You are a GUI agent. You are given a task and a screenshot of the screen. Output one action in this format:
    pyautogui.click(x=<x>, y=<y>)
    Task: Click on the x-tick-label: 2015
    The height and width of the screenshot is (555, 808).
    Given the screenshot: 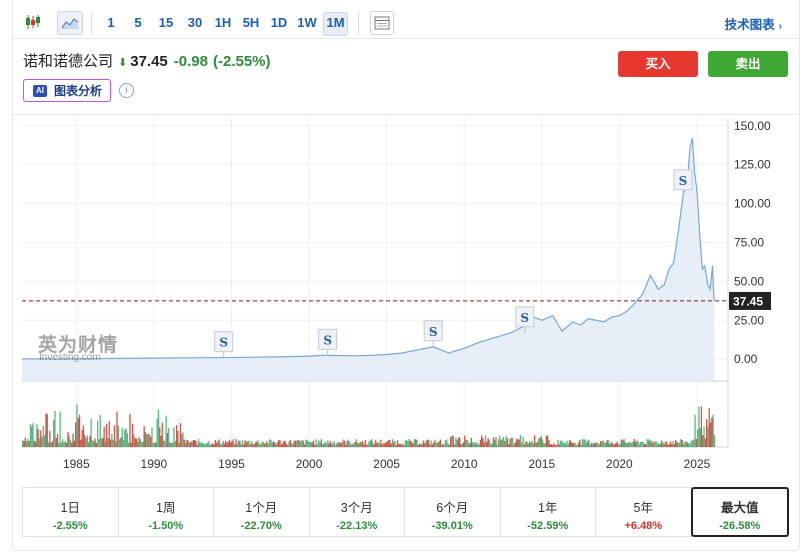 What is the action you would take?
    pyautogui.click(x=541, y=464)
    